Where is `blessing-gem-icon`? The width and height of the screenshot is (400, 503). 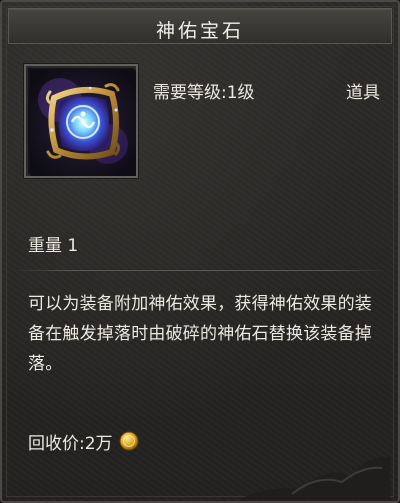
blessing-gem-icon is located at coordinates (83, 123).